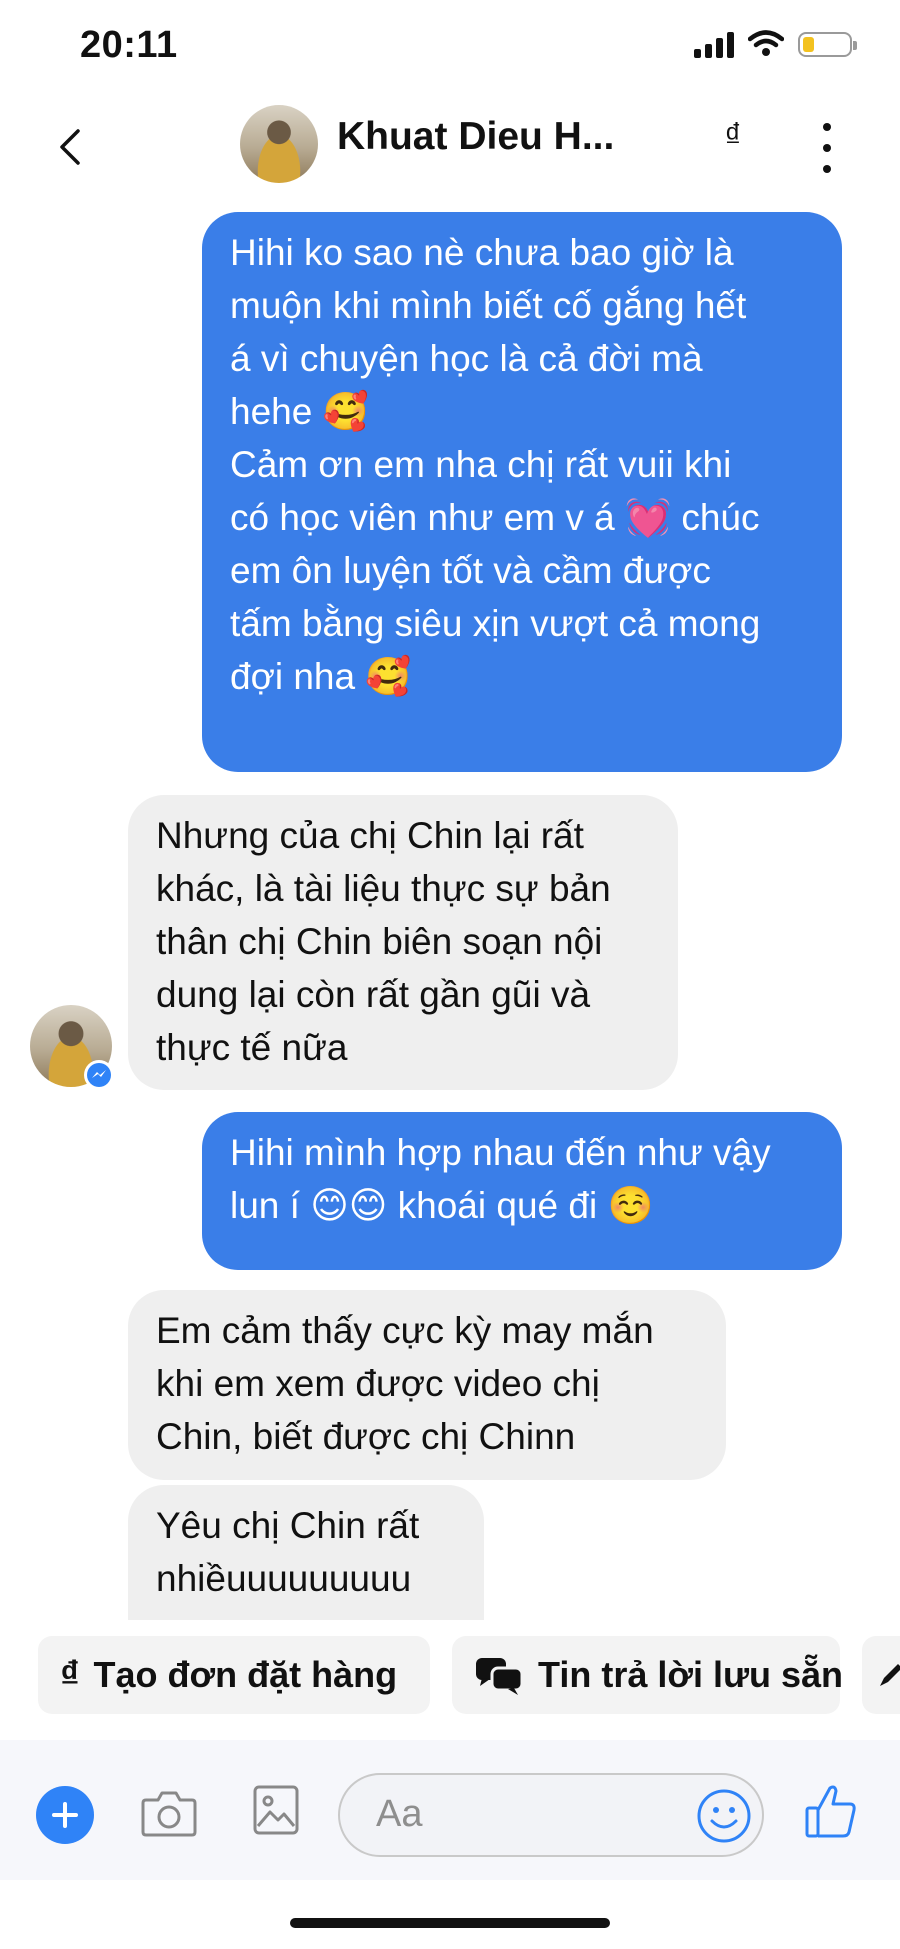  I want to click on message-input-placeholder: Aa, so click(399, 1814).